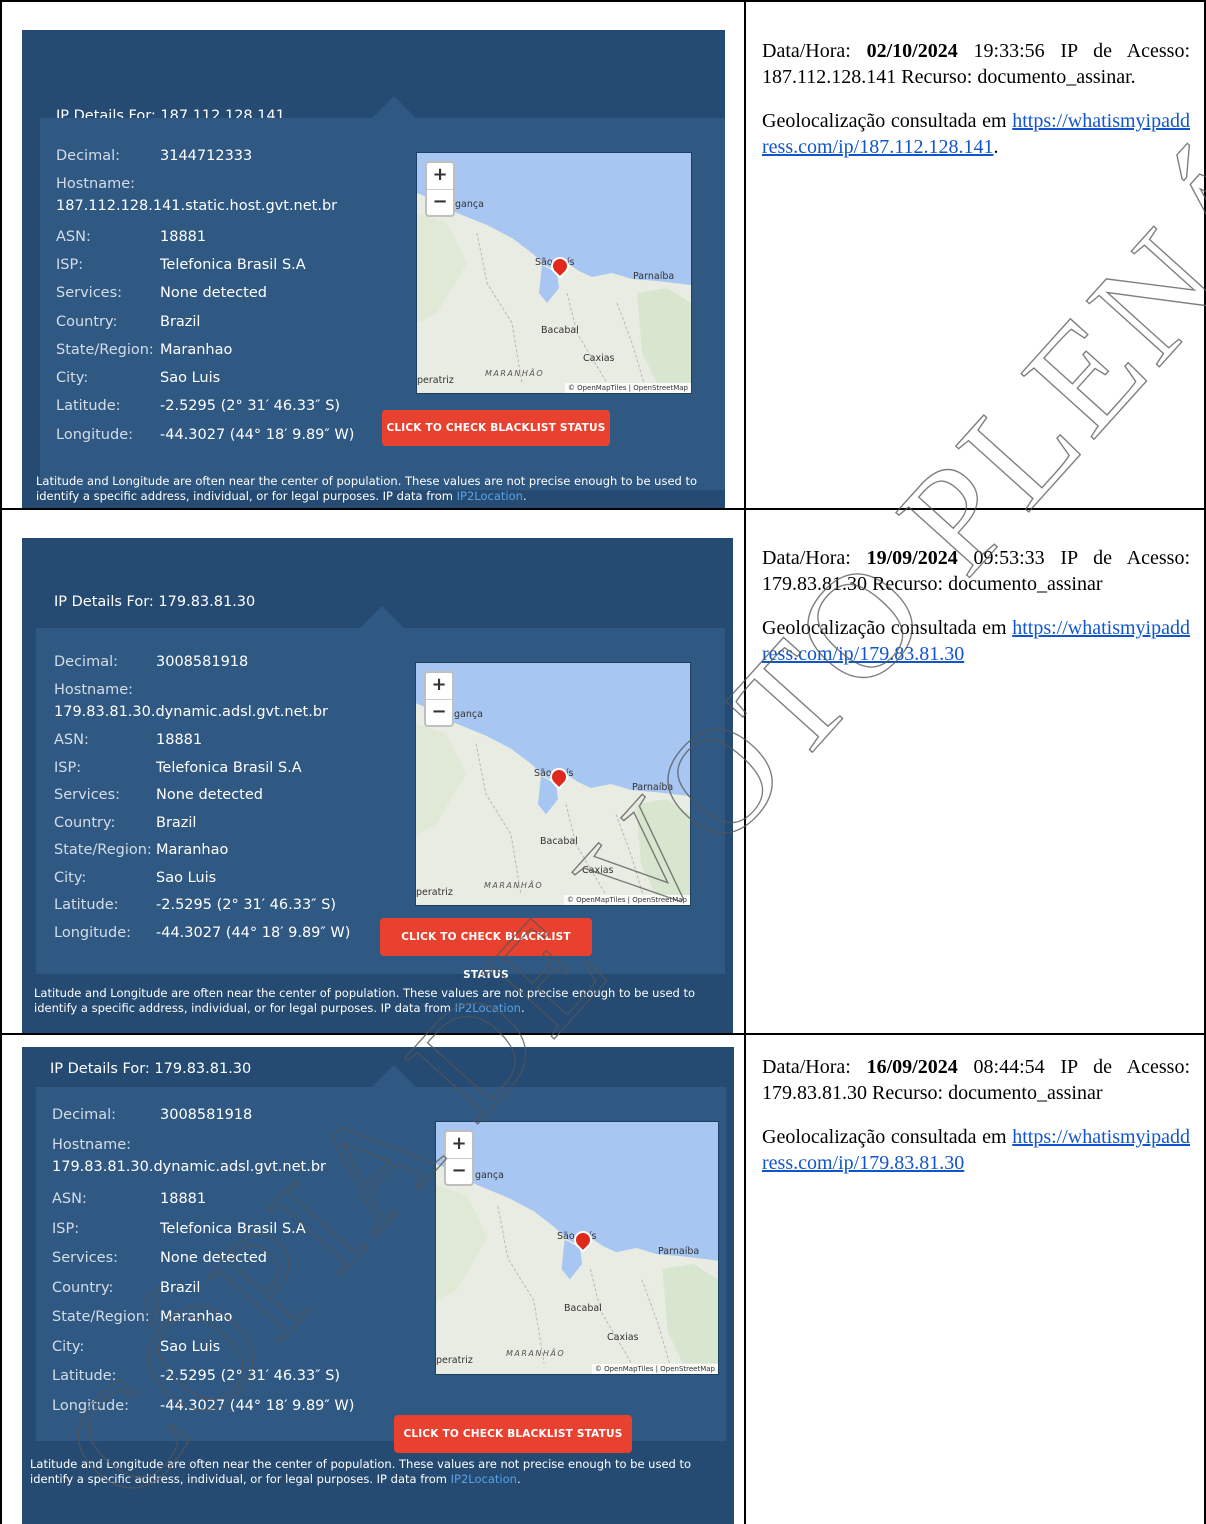 This screenshot has height=1524, width=1206. I want to click on ip-field-row: State/Region: Maranhao, so click(221, 353).